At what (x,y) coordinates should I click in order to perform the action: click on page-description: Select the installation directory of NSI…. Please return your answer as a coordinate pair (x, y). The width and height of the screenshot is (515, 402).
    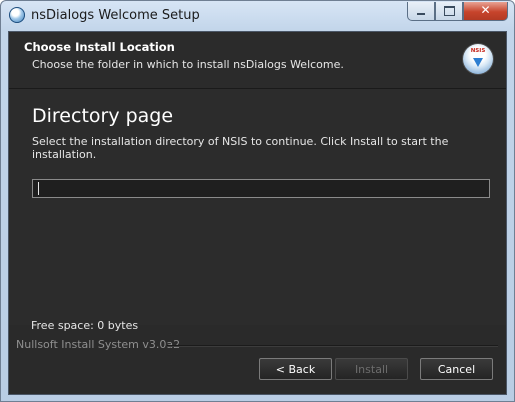
    Looking at the image, I should click on (240, 148).